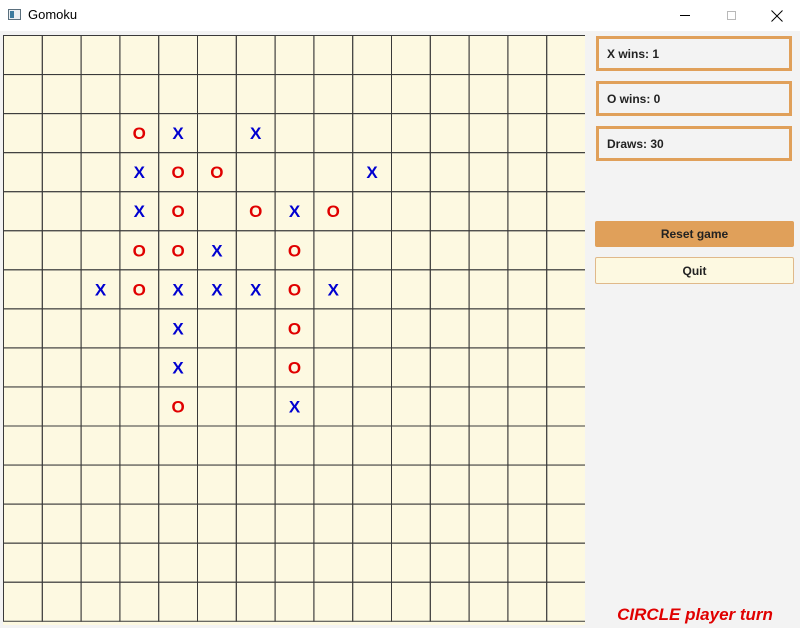 The width and height of the screenshot is (800, 628). I want to click on quit-button: Quit, so click(694, 270).